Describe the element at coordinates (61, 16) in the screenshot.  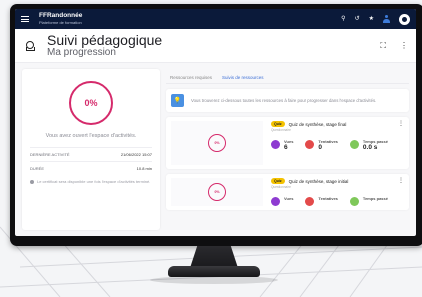
I see `brand-title: FFRandonnée` at that location.